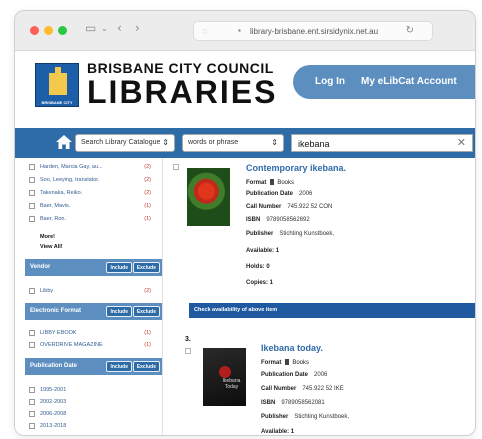 This screenshot has height=439, width=482. I want to click on council-logo: BRISBANE CITY, so click(57, 85).